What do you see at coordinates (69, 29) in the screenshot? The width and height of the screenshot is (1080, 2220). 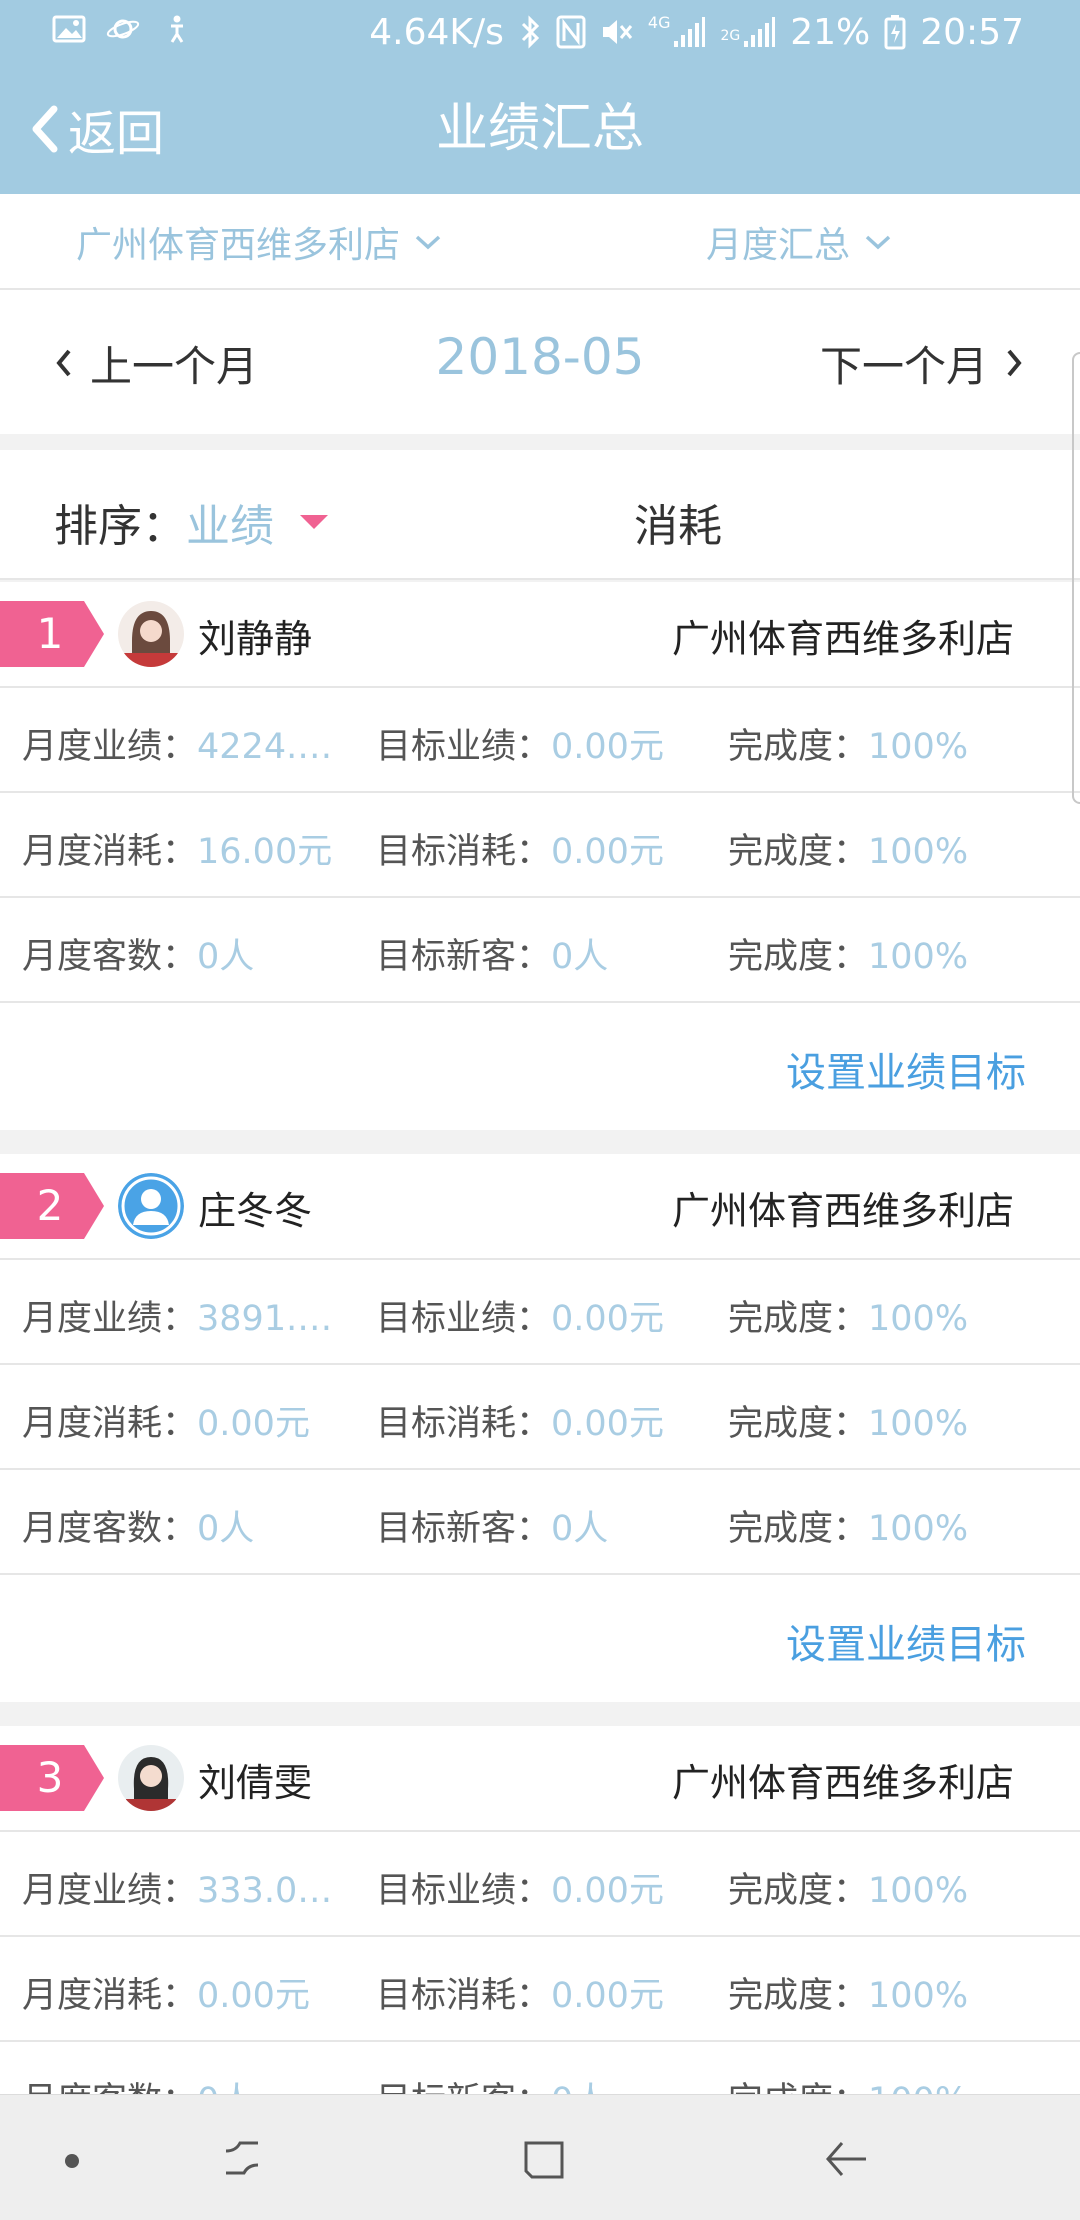 I see `image-icon` at bounding box center [69, 29].